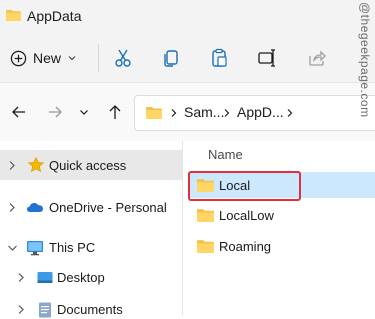 This screenshot has width=375, height=319. Describe the element at coordinates (72, 247) in the screenshot. I see `sidebar-item-label: This PC` at that location.